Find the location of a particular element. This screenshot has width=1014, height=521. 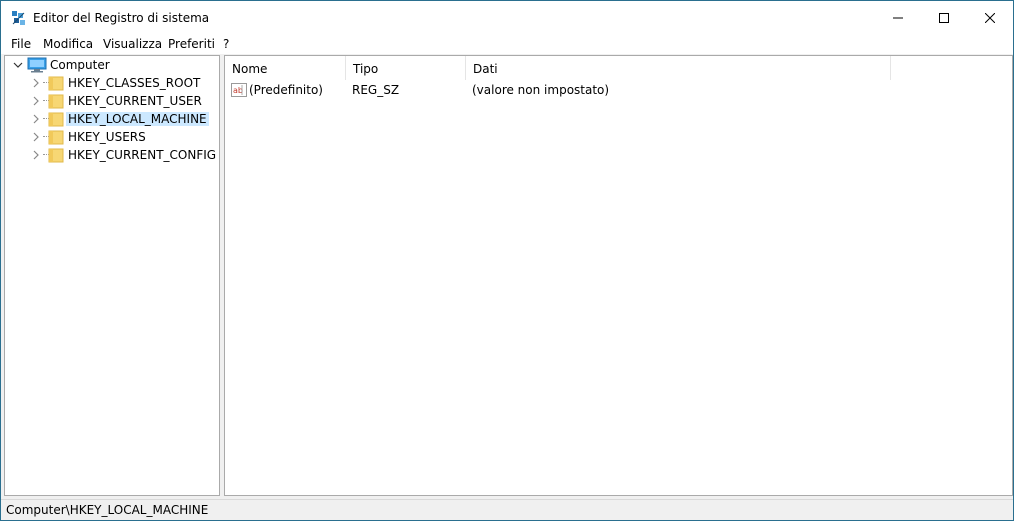

value-data: (valore non impostato) is located at coordinates (541, 90).